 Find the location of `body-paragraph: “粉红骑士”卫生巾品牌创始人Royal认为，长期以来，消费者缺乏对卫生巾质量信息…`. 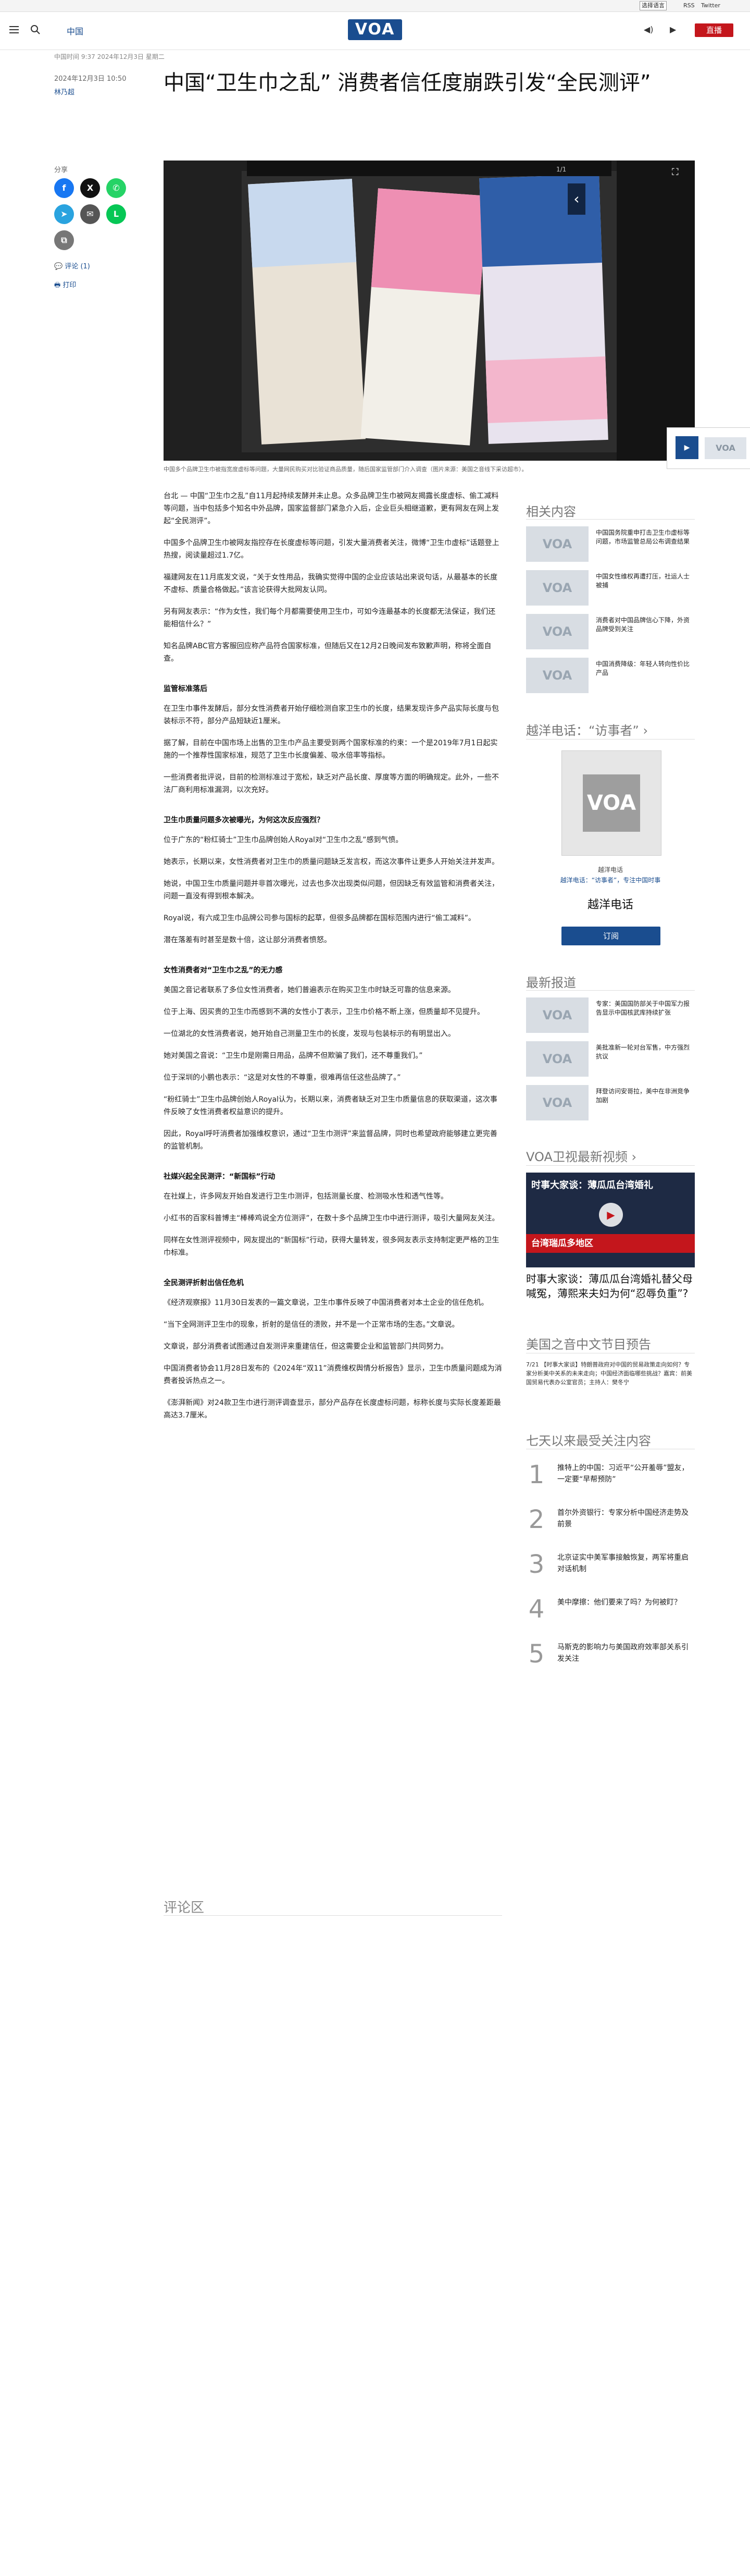

body-paragraph: “粉红骑士”卫生巾品牌创始人Royal认为，长期以来，消费者缺乏对卫生巾质量信息… is located at coordinates (330, 1105).